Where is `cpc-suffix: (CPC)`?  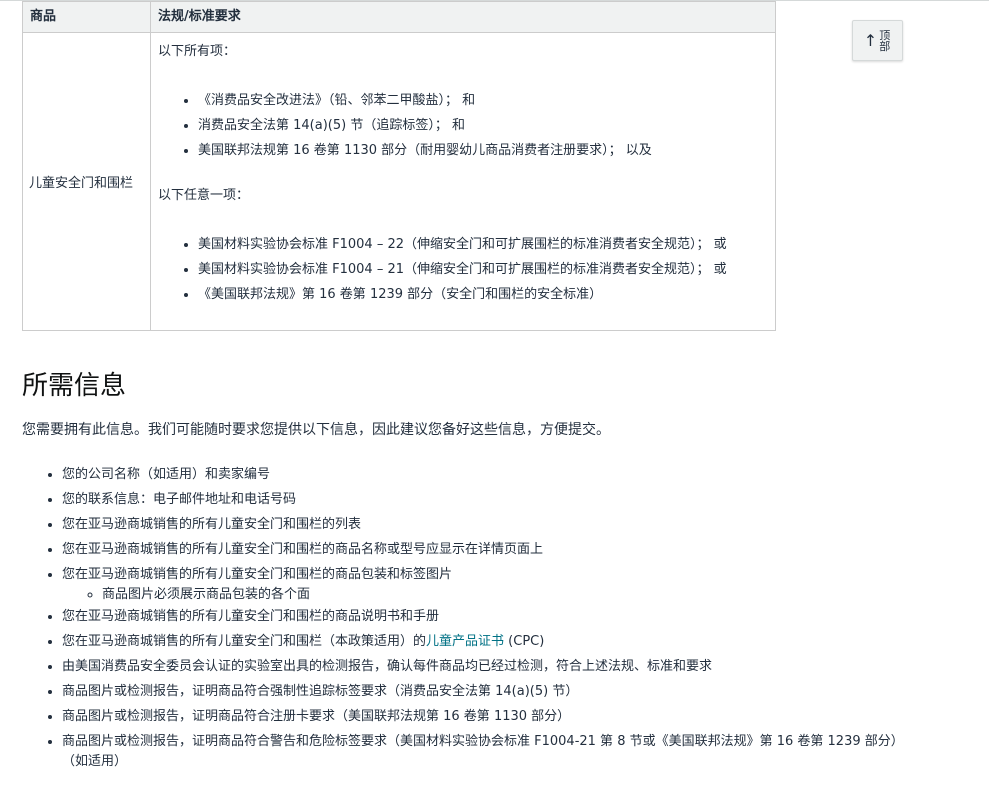
cpc-suffix: (CPC) is located at coordinates (524, 641).